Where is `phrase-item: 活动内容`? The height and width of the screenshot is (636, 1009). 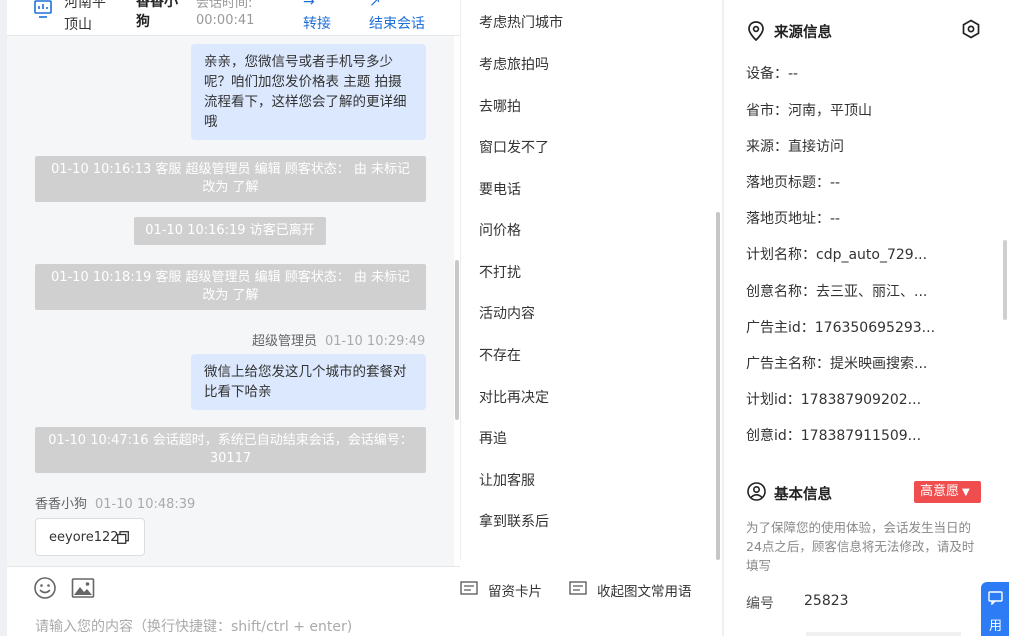 phrase-item: 活动内容 is located at coordinates (507, 313).